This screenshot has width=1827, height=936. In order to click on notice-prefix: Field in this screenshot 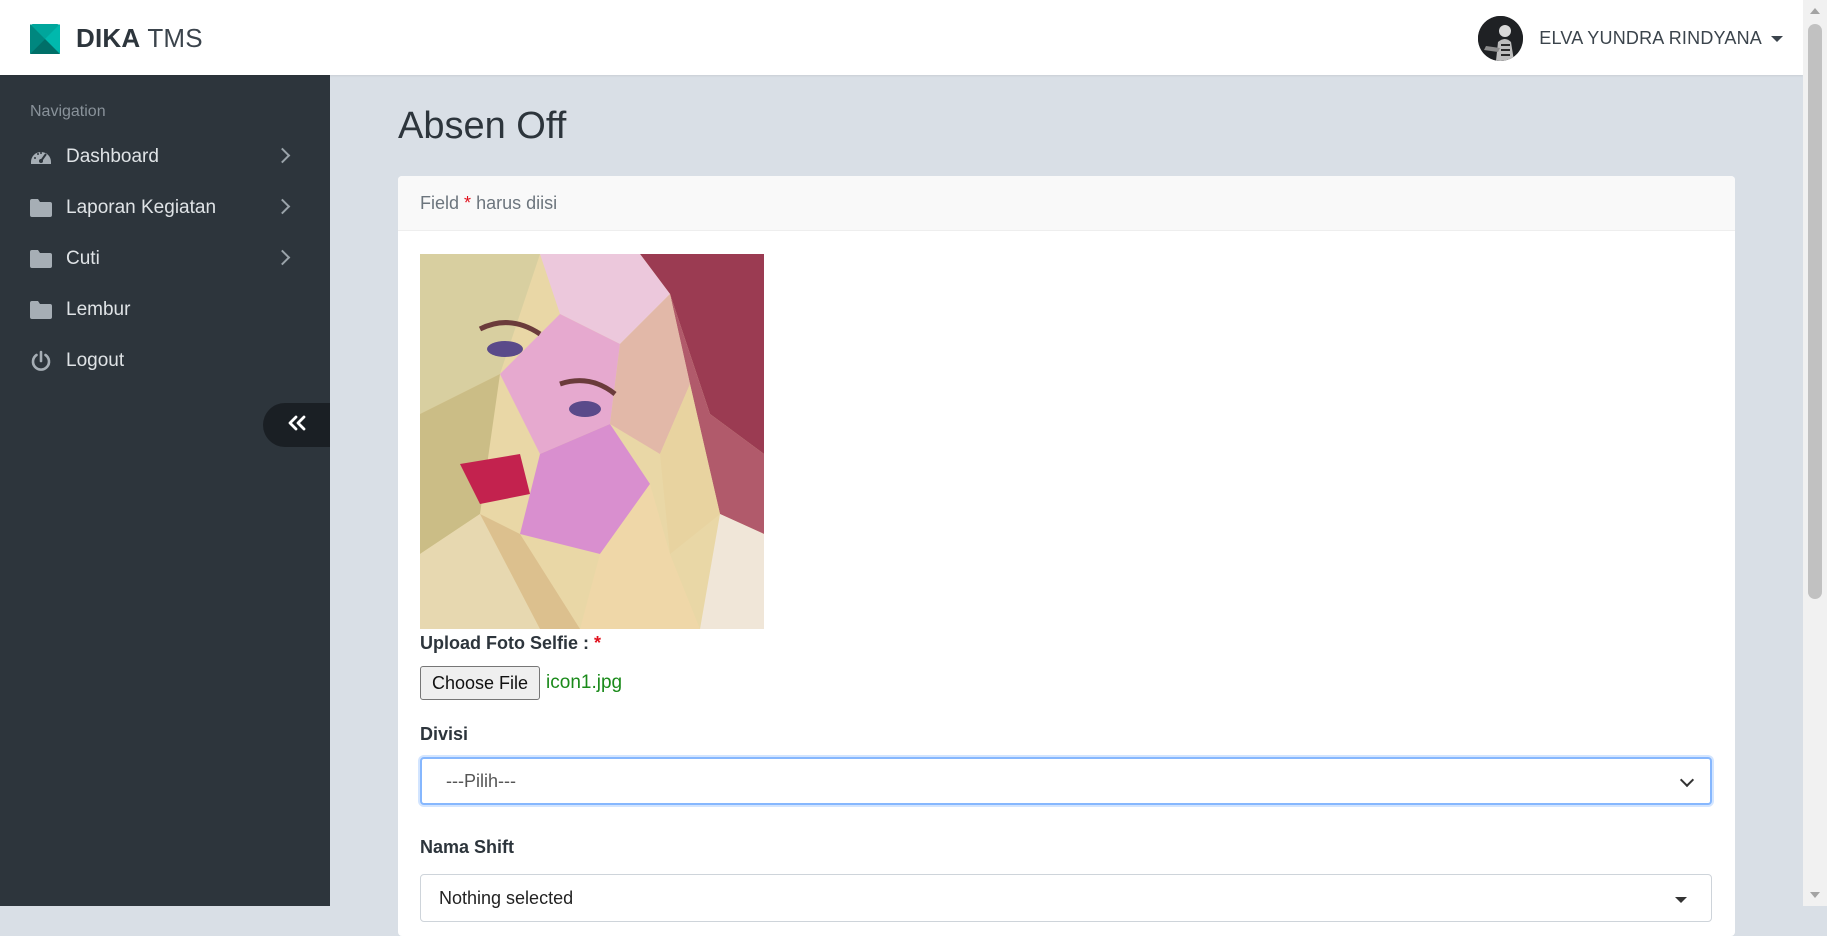, I will do `click(440, 202)`.